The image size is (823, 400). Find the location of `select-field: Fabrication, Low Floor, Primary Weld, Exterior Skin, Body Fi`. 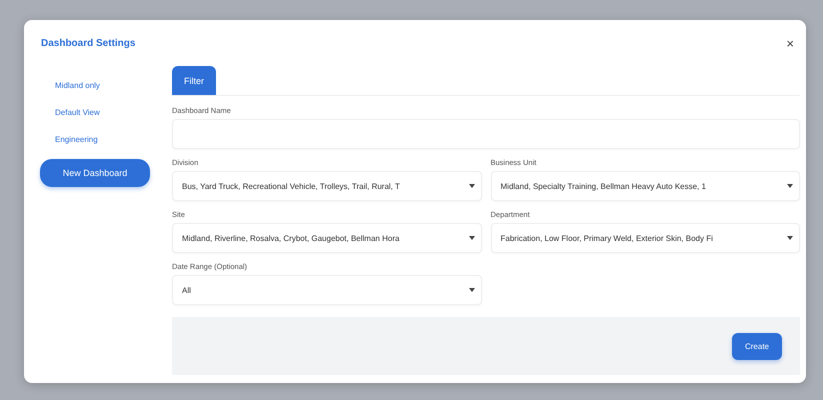

select-field: Fabrication, Low Floor, Primary Weld, Exterior Skin, Body Fi is located at coordinates (645, 238).